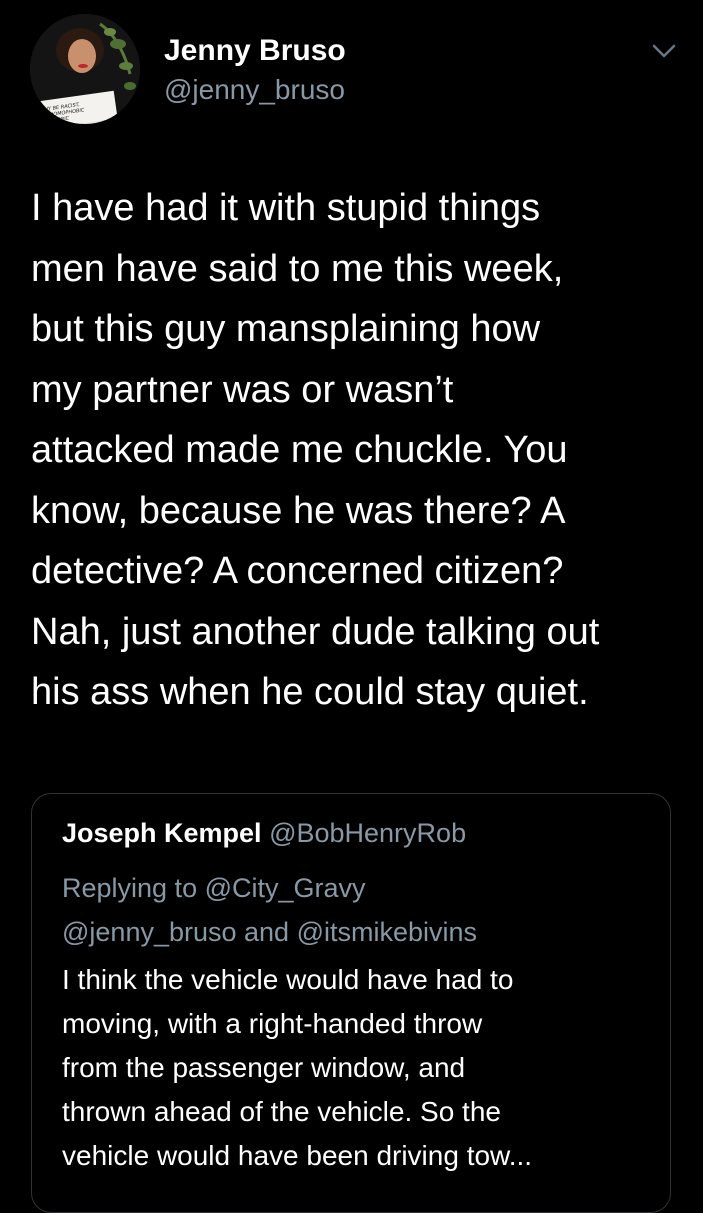  What do you see at coordinates (264, 1067) in the screenshot?
I see `quoted-text-line: from the passenger window, and` at bounding box center [264, 1067].